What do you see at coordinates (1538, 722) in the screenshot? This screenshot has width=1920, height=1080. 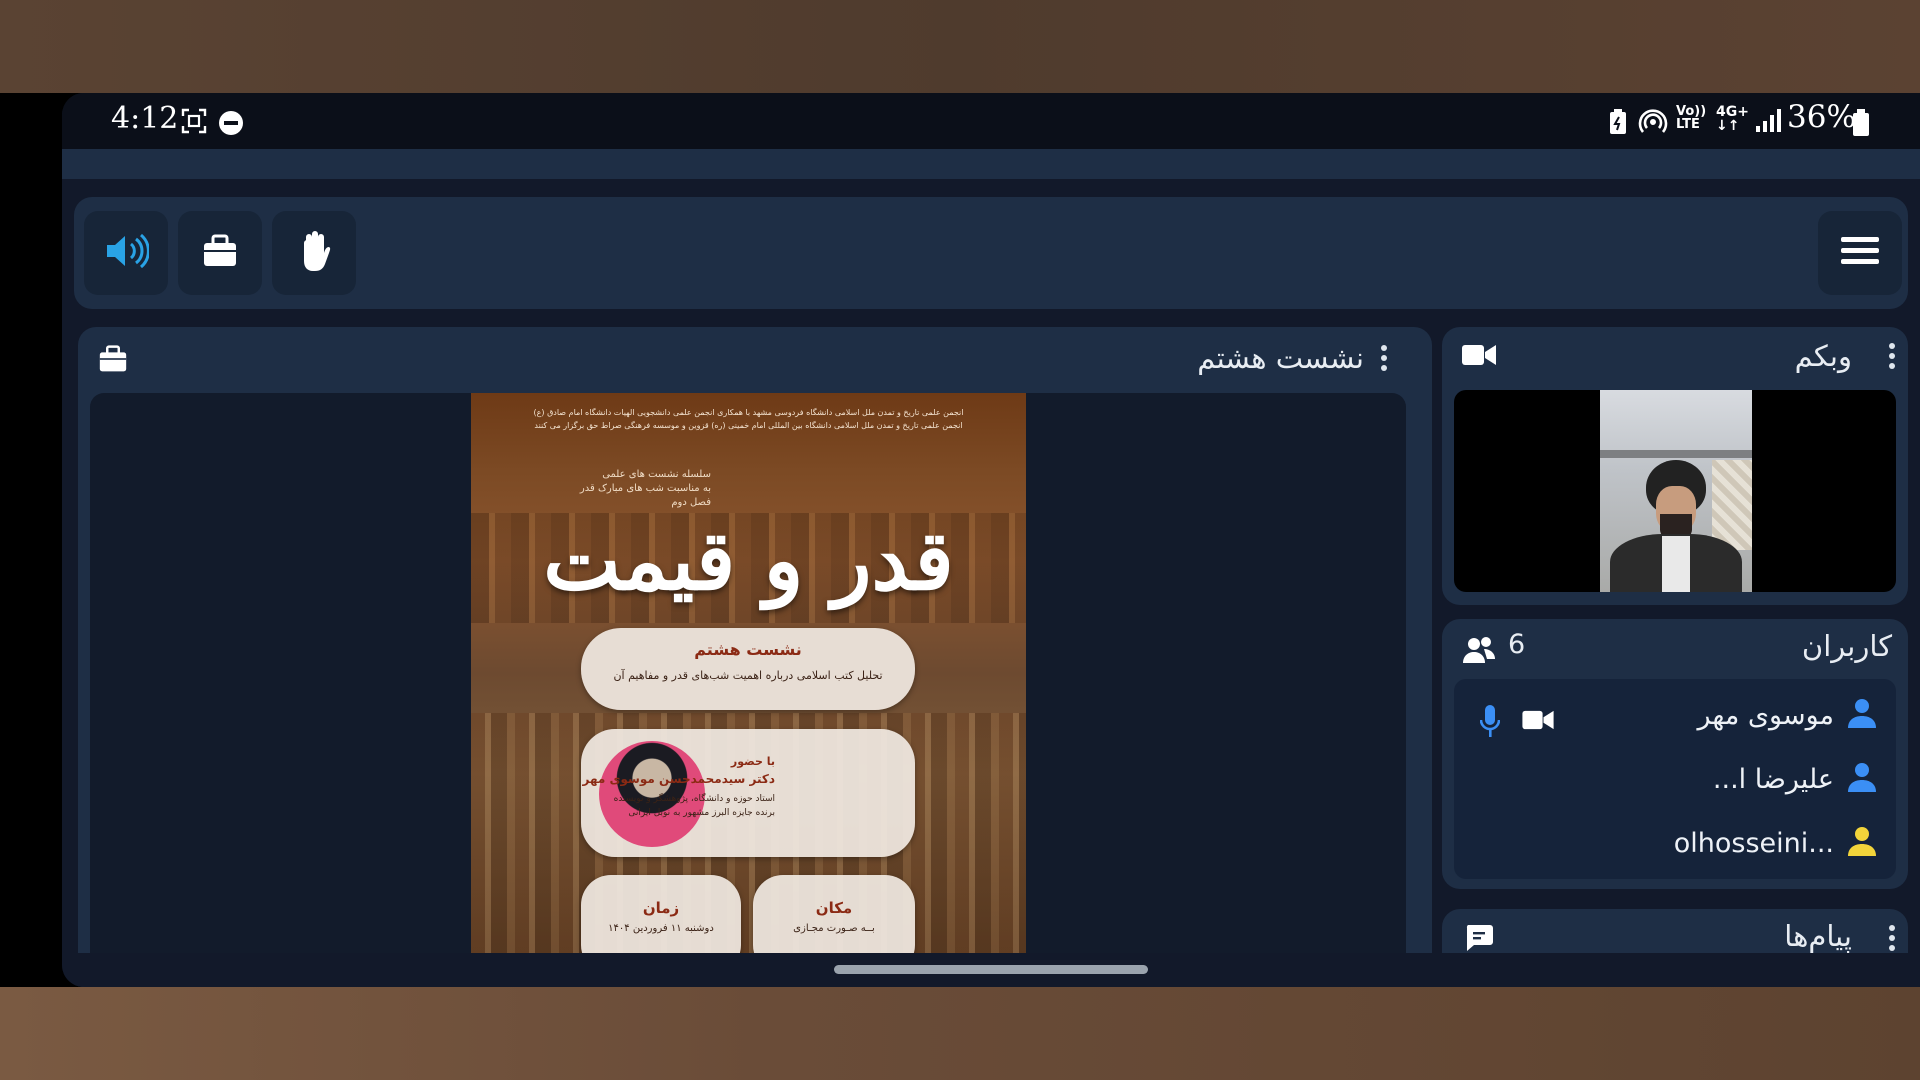 I see `user-camera-icon` at bounding box center [1538, 722].